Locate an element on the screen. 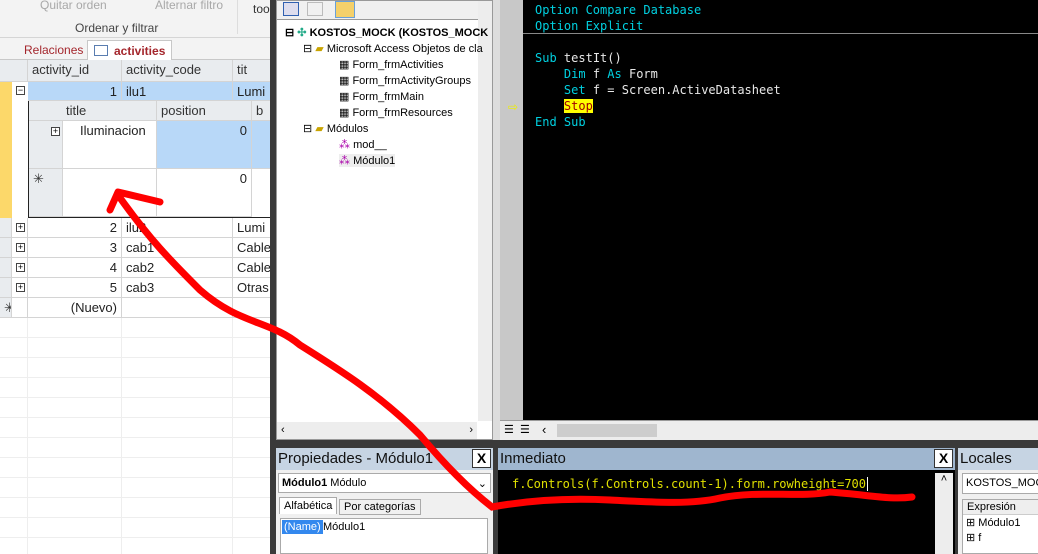 Image resolution: width=1038 pixels, height=554 pixels. column-header-activity-code: activity_code is located at coordinates (177, 71).